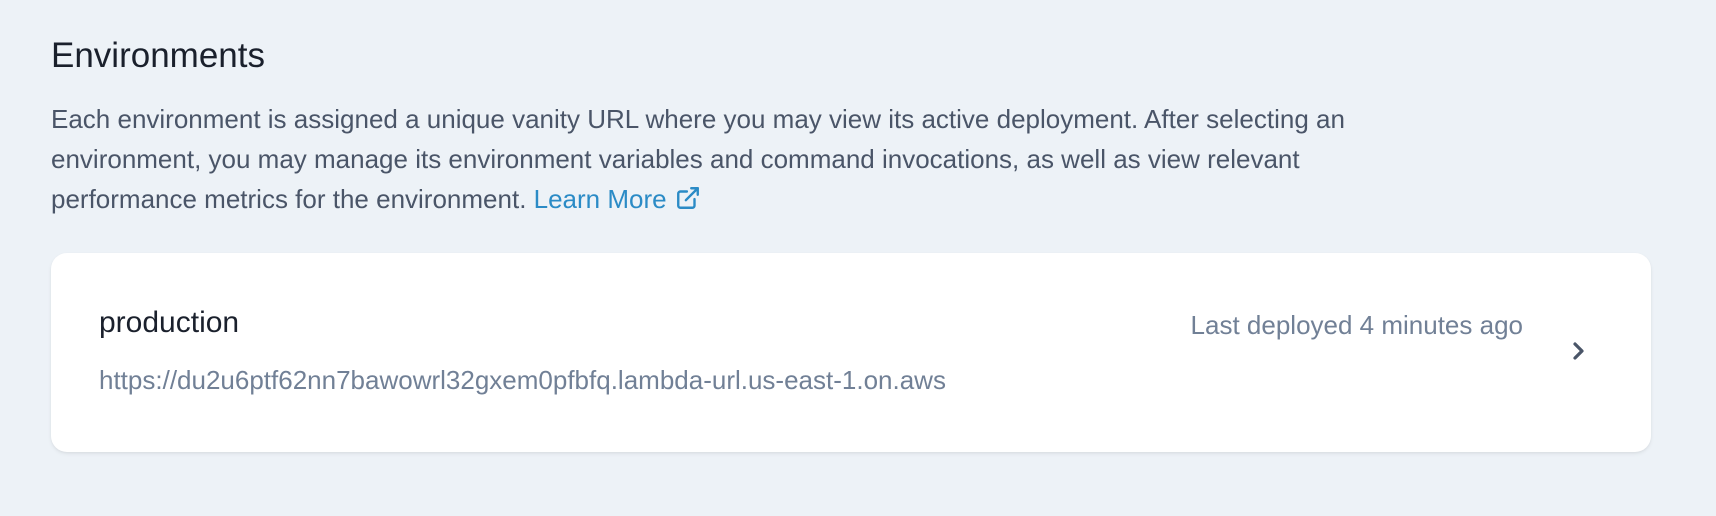 This screenshot has height=516, width=1716. What do you see at coordinates (158, 55) in the screenshot?
I see `section-title: Environments` at bounding box center [158, 55].